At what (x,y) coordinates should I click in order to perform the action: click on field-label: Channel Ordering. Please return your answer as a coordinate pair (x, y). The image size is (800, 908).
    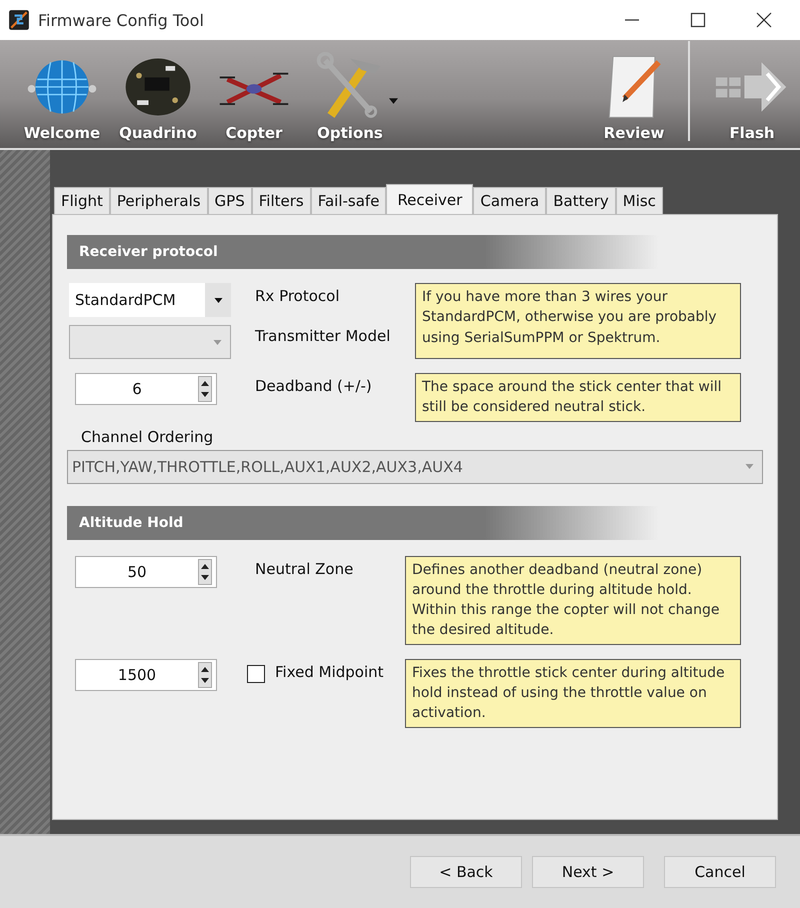
    Looking at the image, I should click on (147, 436).